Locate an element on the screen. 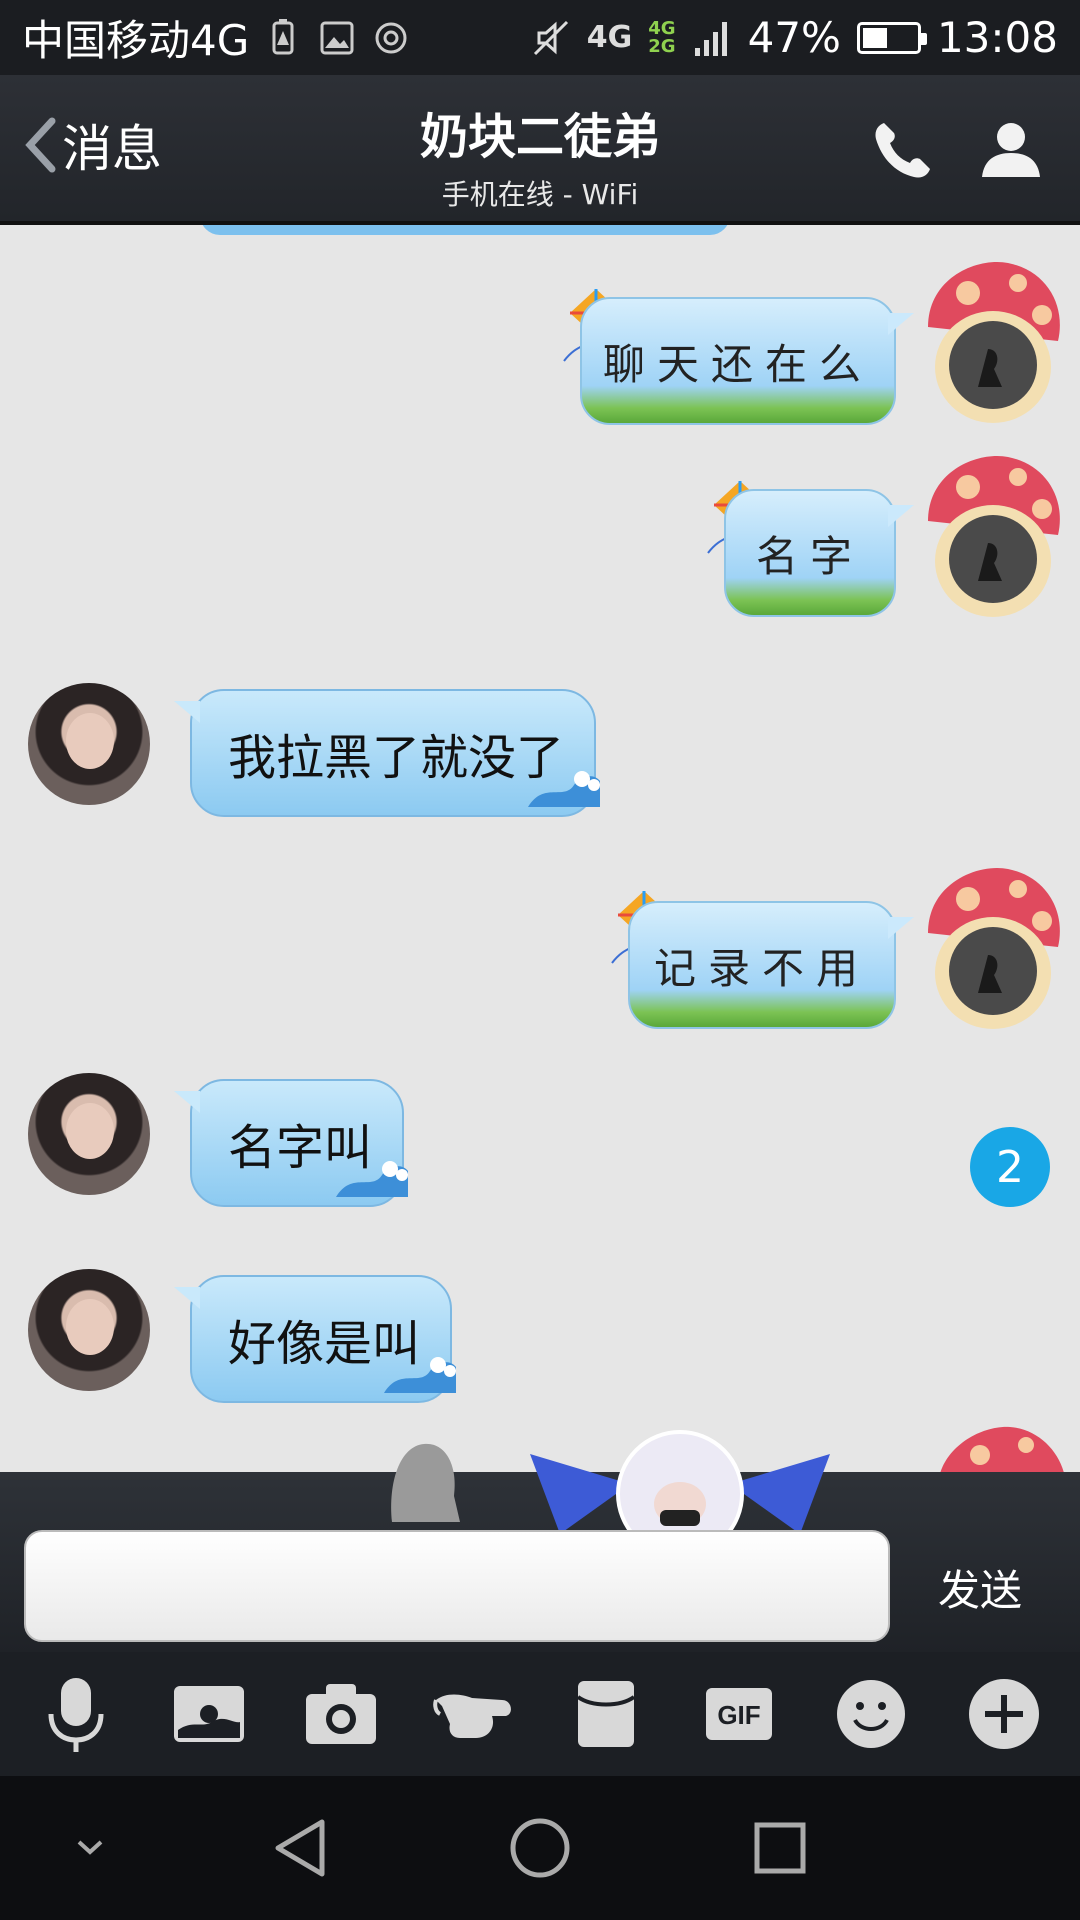 This screenshot has width=1080, height=1920. message-bubble-outgoing: 名字 is located at coordinates (819, 553).